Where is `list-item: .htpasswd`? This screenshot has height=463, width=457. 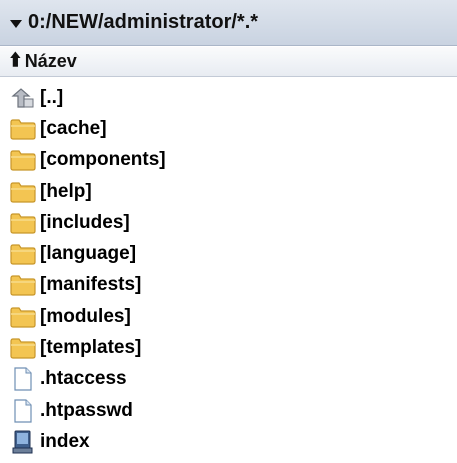 list-item: .htpasswd is located at coordinates (228, 410).